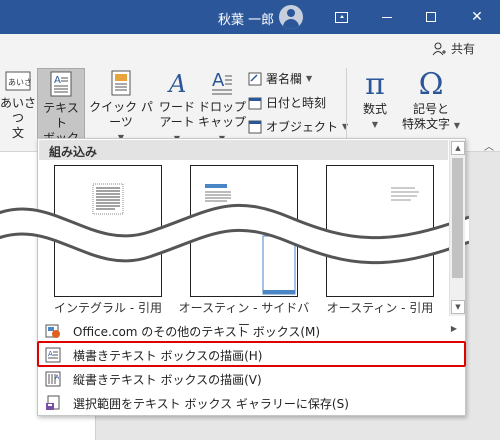  I want to click on dropcap-label-2: キャップ, so click(222, 122).